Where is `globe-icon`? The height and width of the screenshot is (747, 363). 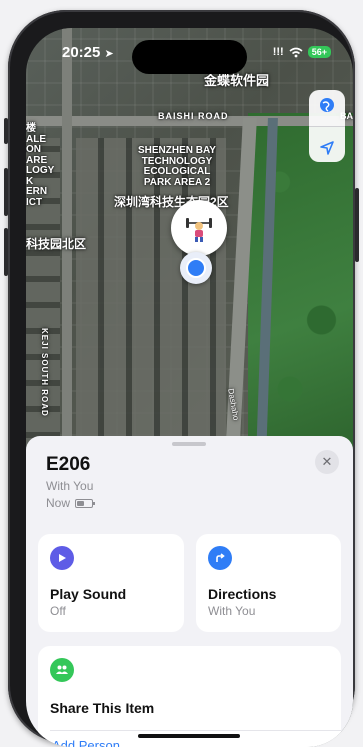
globe-icon is located at coordinates (327, 105).